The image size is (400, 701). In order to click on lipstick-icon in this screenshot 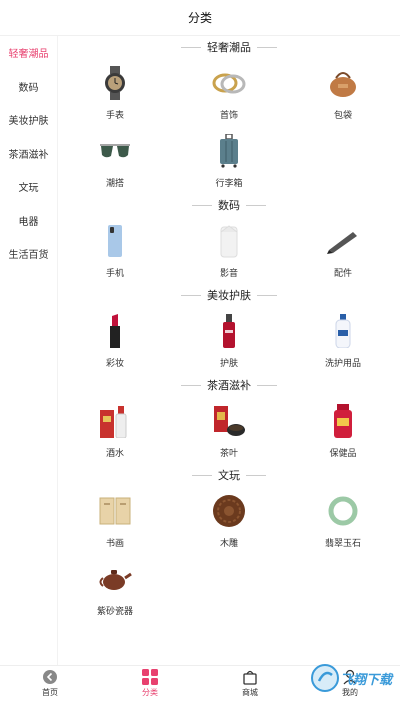, I will do `click(115, 331)`.